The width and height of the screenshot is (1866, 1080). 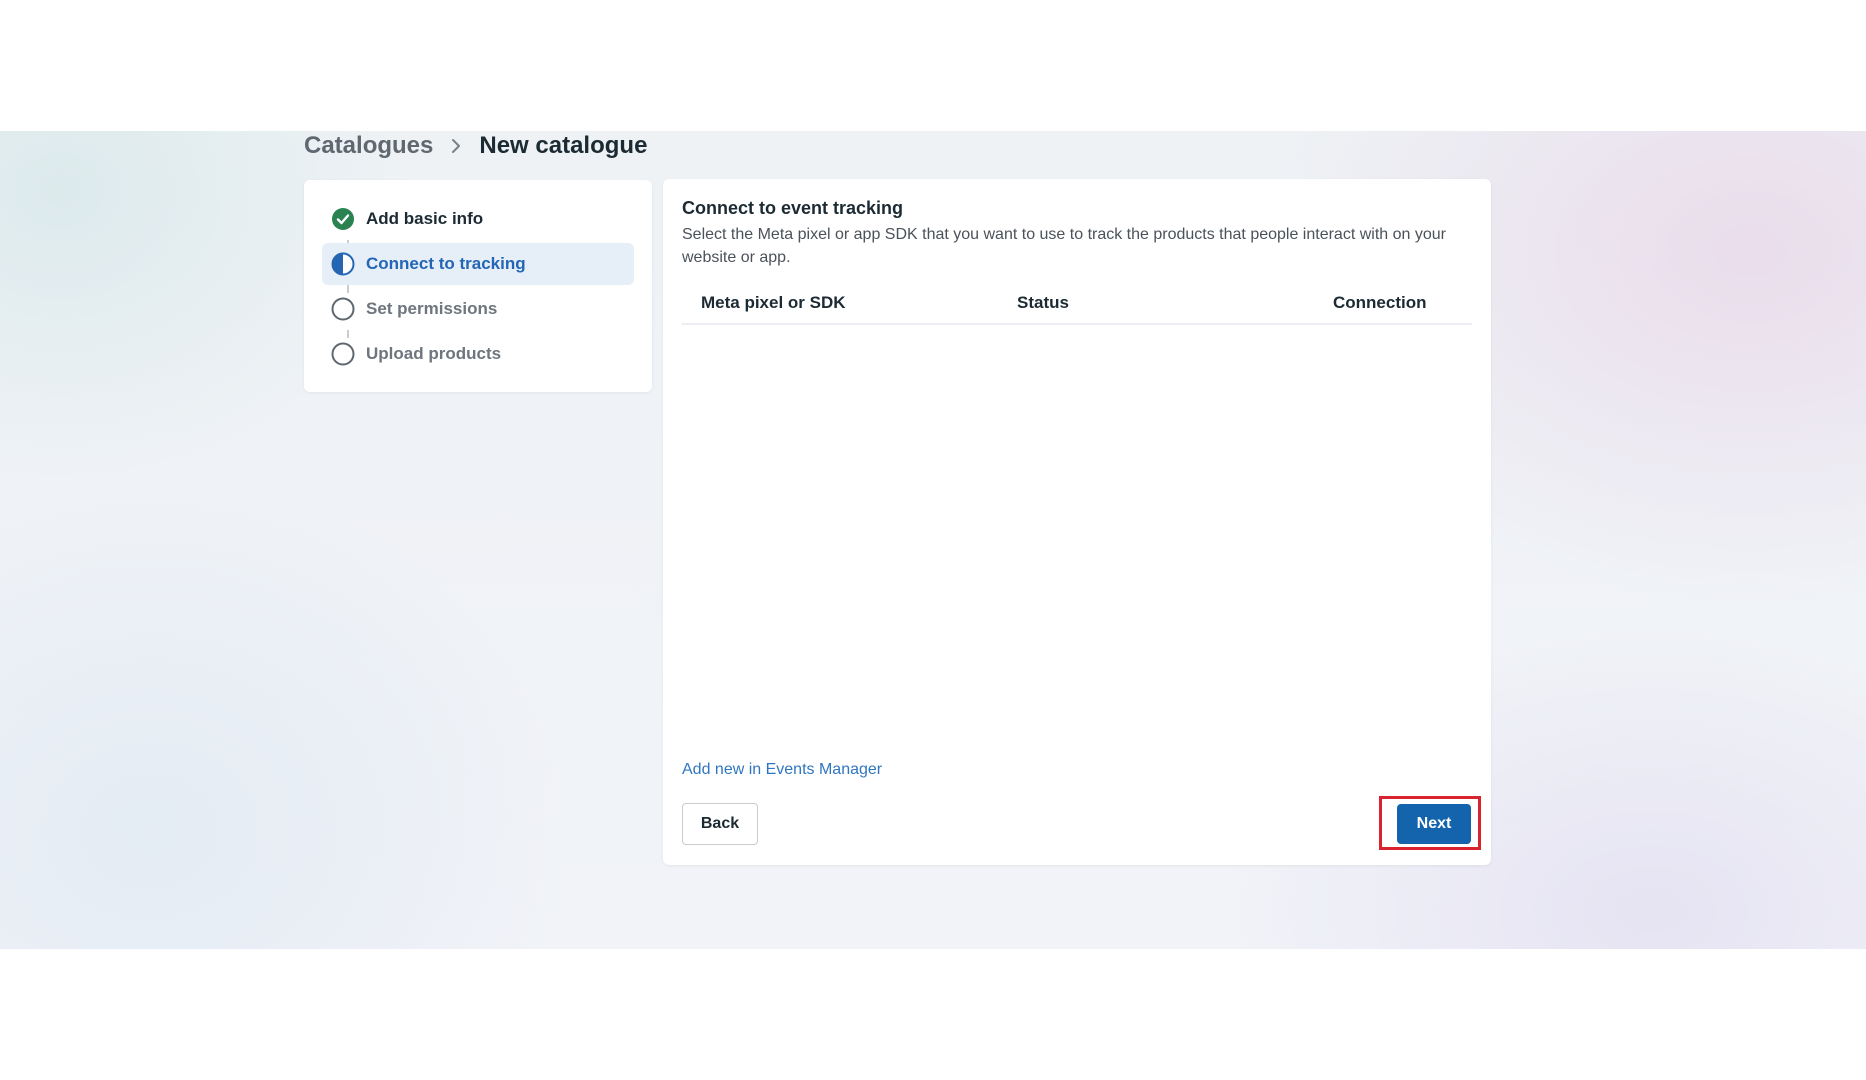 What do you see at coordinates (368, 146) in the screenshot?
I see `breadcrumb-catalogues-link: Catalogues` at bounding box center [368, 146].